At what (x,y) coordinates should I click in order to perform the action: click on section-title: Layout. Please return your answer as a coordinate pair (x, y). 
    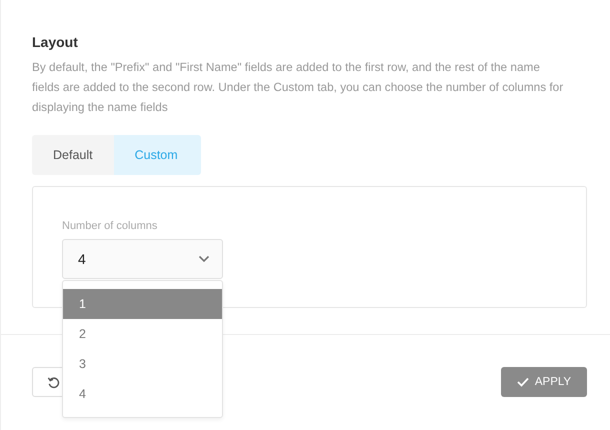
    Looking at the image, I should click on (55, 42).